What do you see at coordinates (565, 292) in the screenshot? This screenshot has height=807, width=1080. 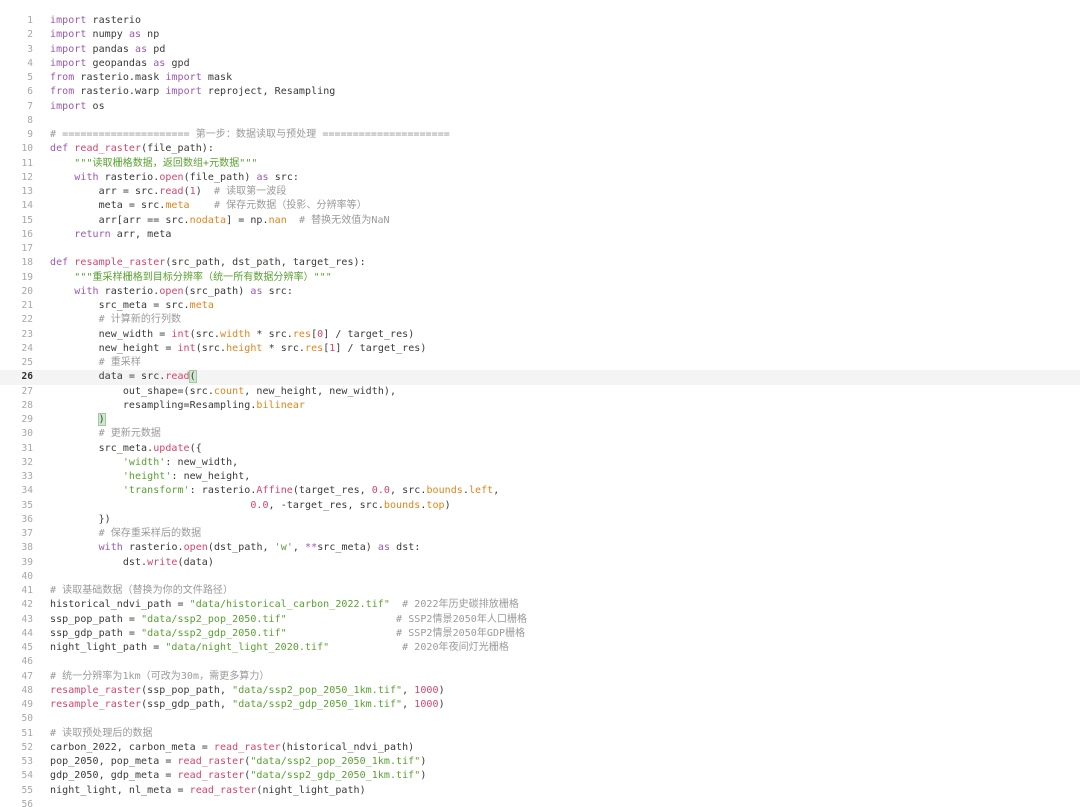 I see `line-code: with rasterio.open(src_path) as src:` at bounding box center [565, 292].